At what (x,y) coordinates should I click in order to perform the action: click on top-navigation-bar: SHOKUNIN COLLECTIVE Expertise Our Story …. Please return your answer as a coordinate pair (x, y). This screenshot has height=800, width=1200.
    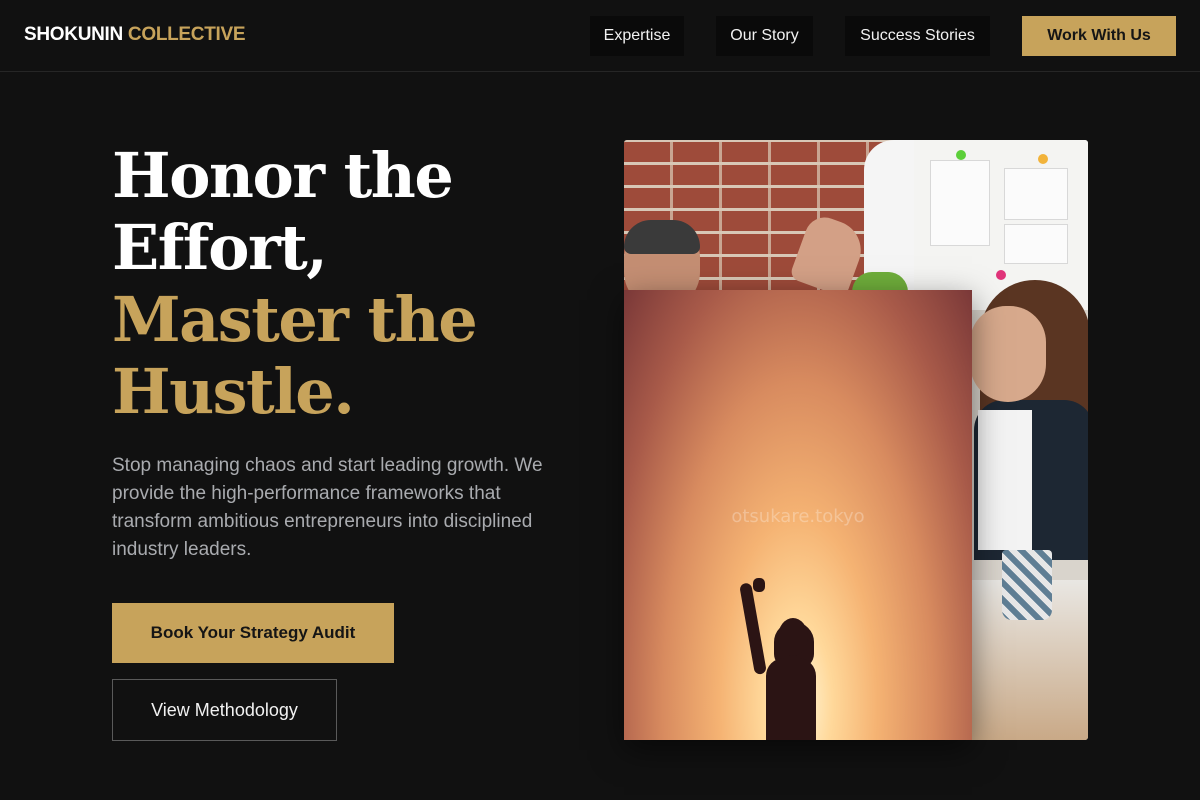
    Looking at the image, I should click on (600, 36).